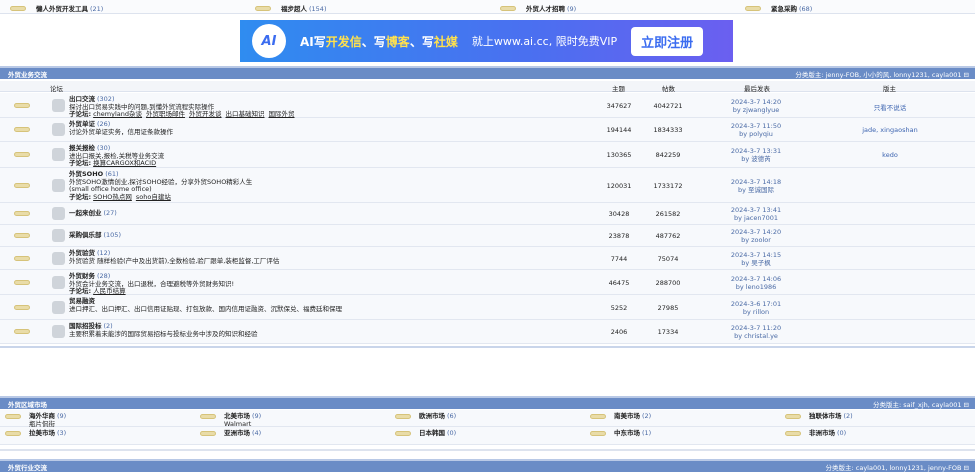  What do you see at coordinates (756, 304) in the screenshot?
I see `last-post-date: 2024-3-6 17:01` at bounding box center [756, 304].